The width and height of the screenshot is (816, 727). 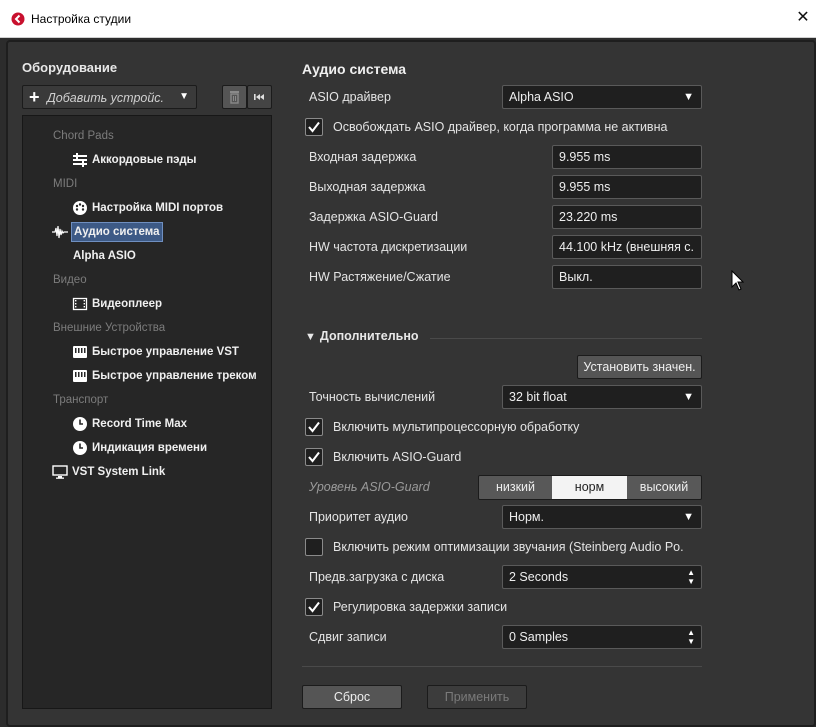 I want to click on tree-item-label: VST System Link, so click(x=119, y=472).